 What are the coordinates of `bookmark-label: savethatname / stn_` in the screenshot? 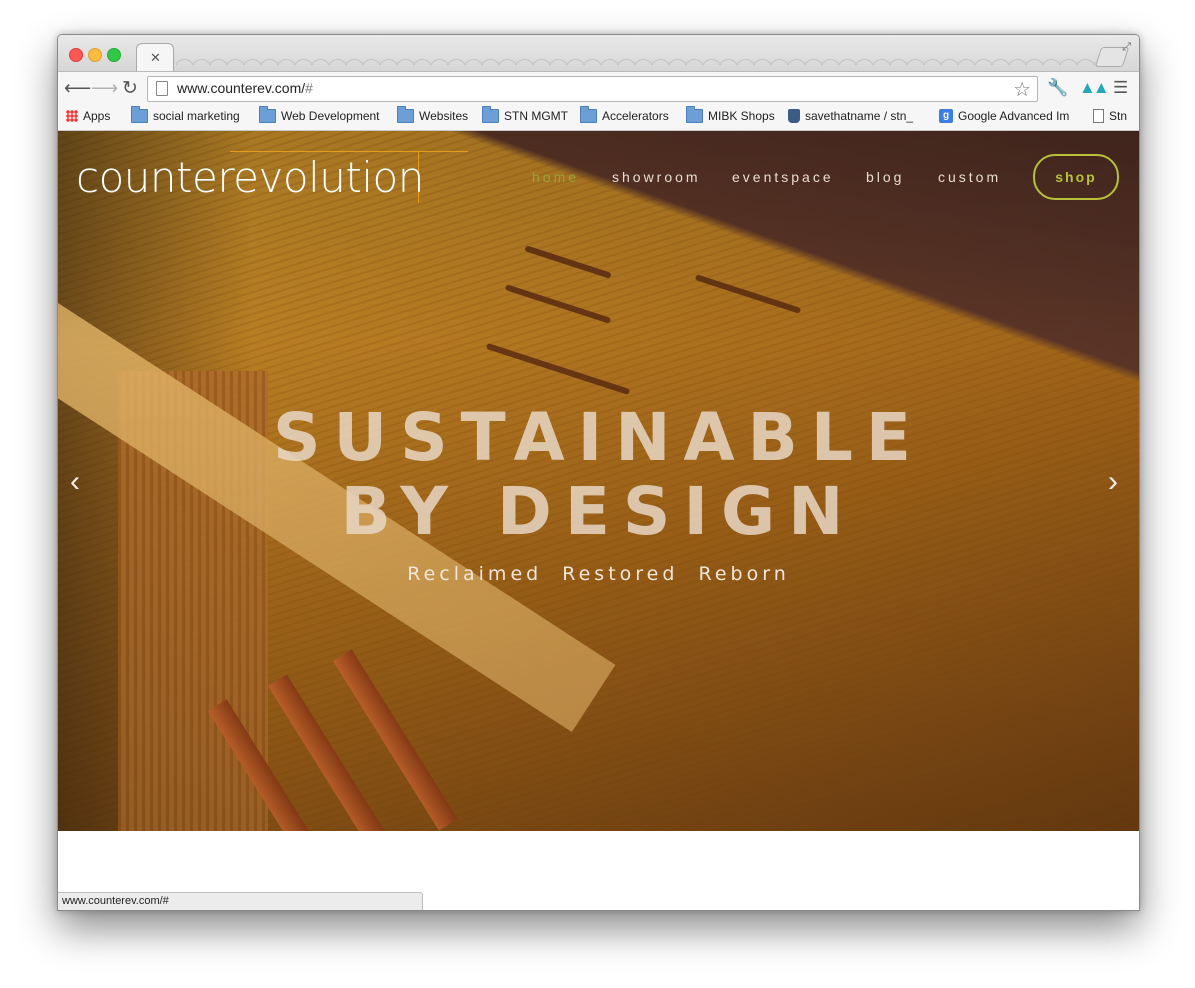 It's located at (859, 116).